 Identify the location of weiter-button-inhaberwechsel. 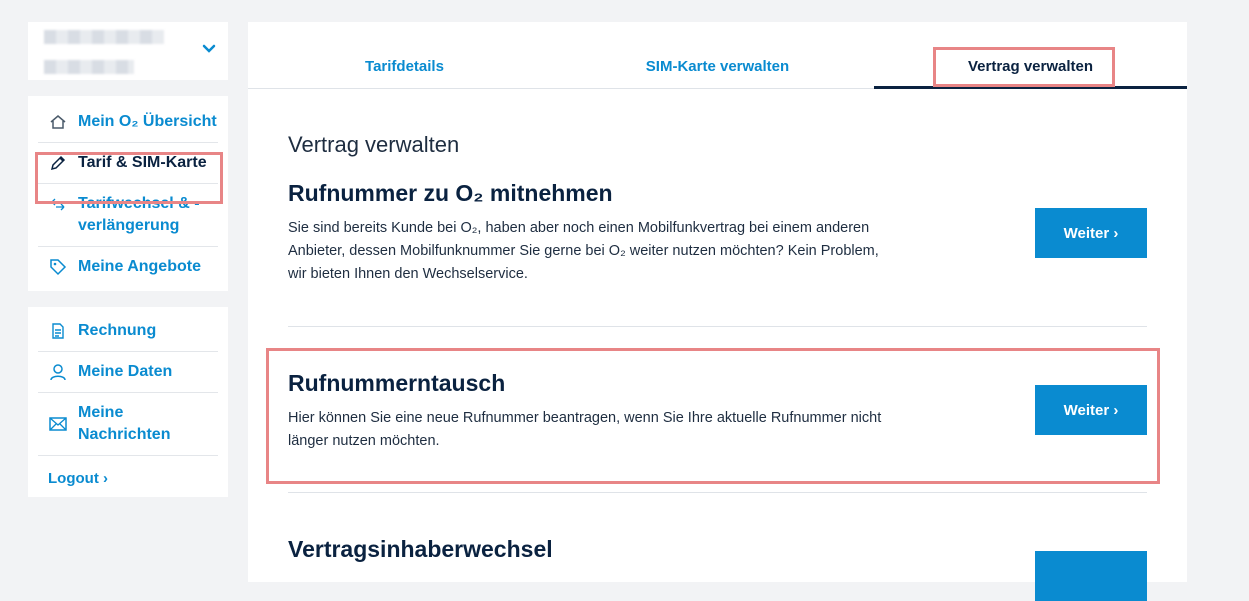
(1091, 576).